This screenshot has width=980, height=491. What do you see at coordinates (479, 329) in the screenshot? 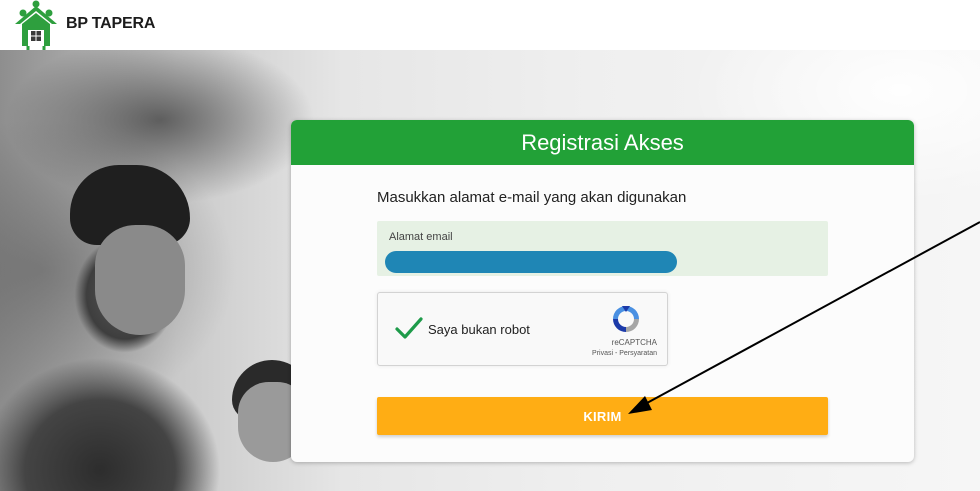
I see `captcha-label: Saya bukan robot` at bounding box center [479, 329].